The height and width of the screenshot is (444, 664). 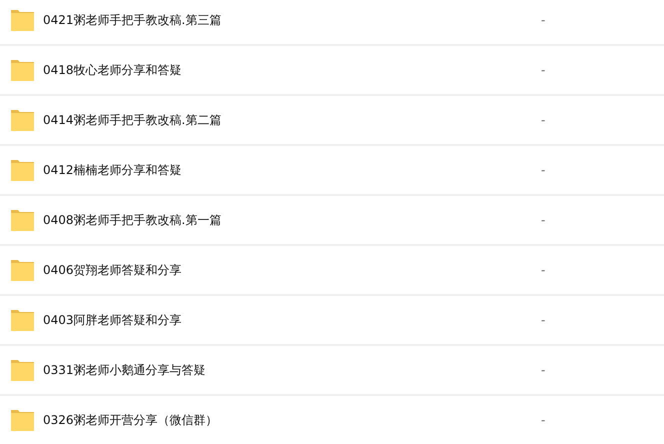 I want to click on folder-name: 0331粥老师小鹅通分享与答疑, so click(x=283, y=370).